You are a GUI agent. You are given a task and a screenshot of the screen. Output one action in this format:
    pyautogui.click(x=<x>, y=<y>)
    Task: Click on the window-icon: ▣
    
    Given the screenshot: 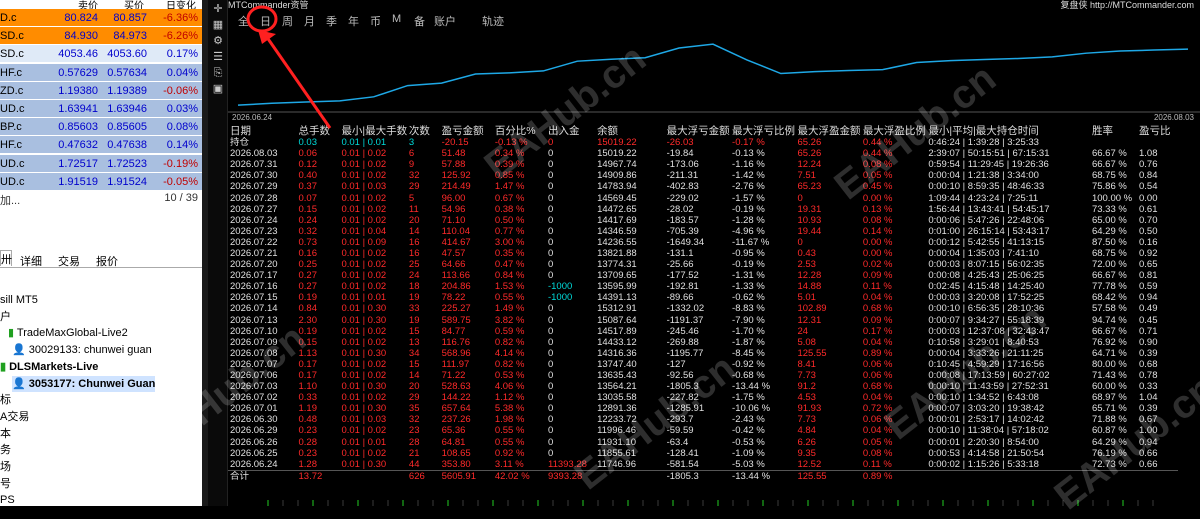 What is the action you would take?
    pyautogui.click(x=218, y=89)
    